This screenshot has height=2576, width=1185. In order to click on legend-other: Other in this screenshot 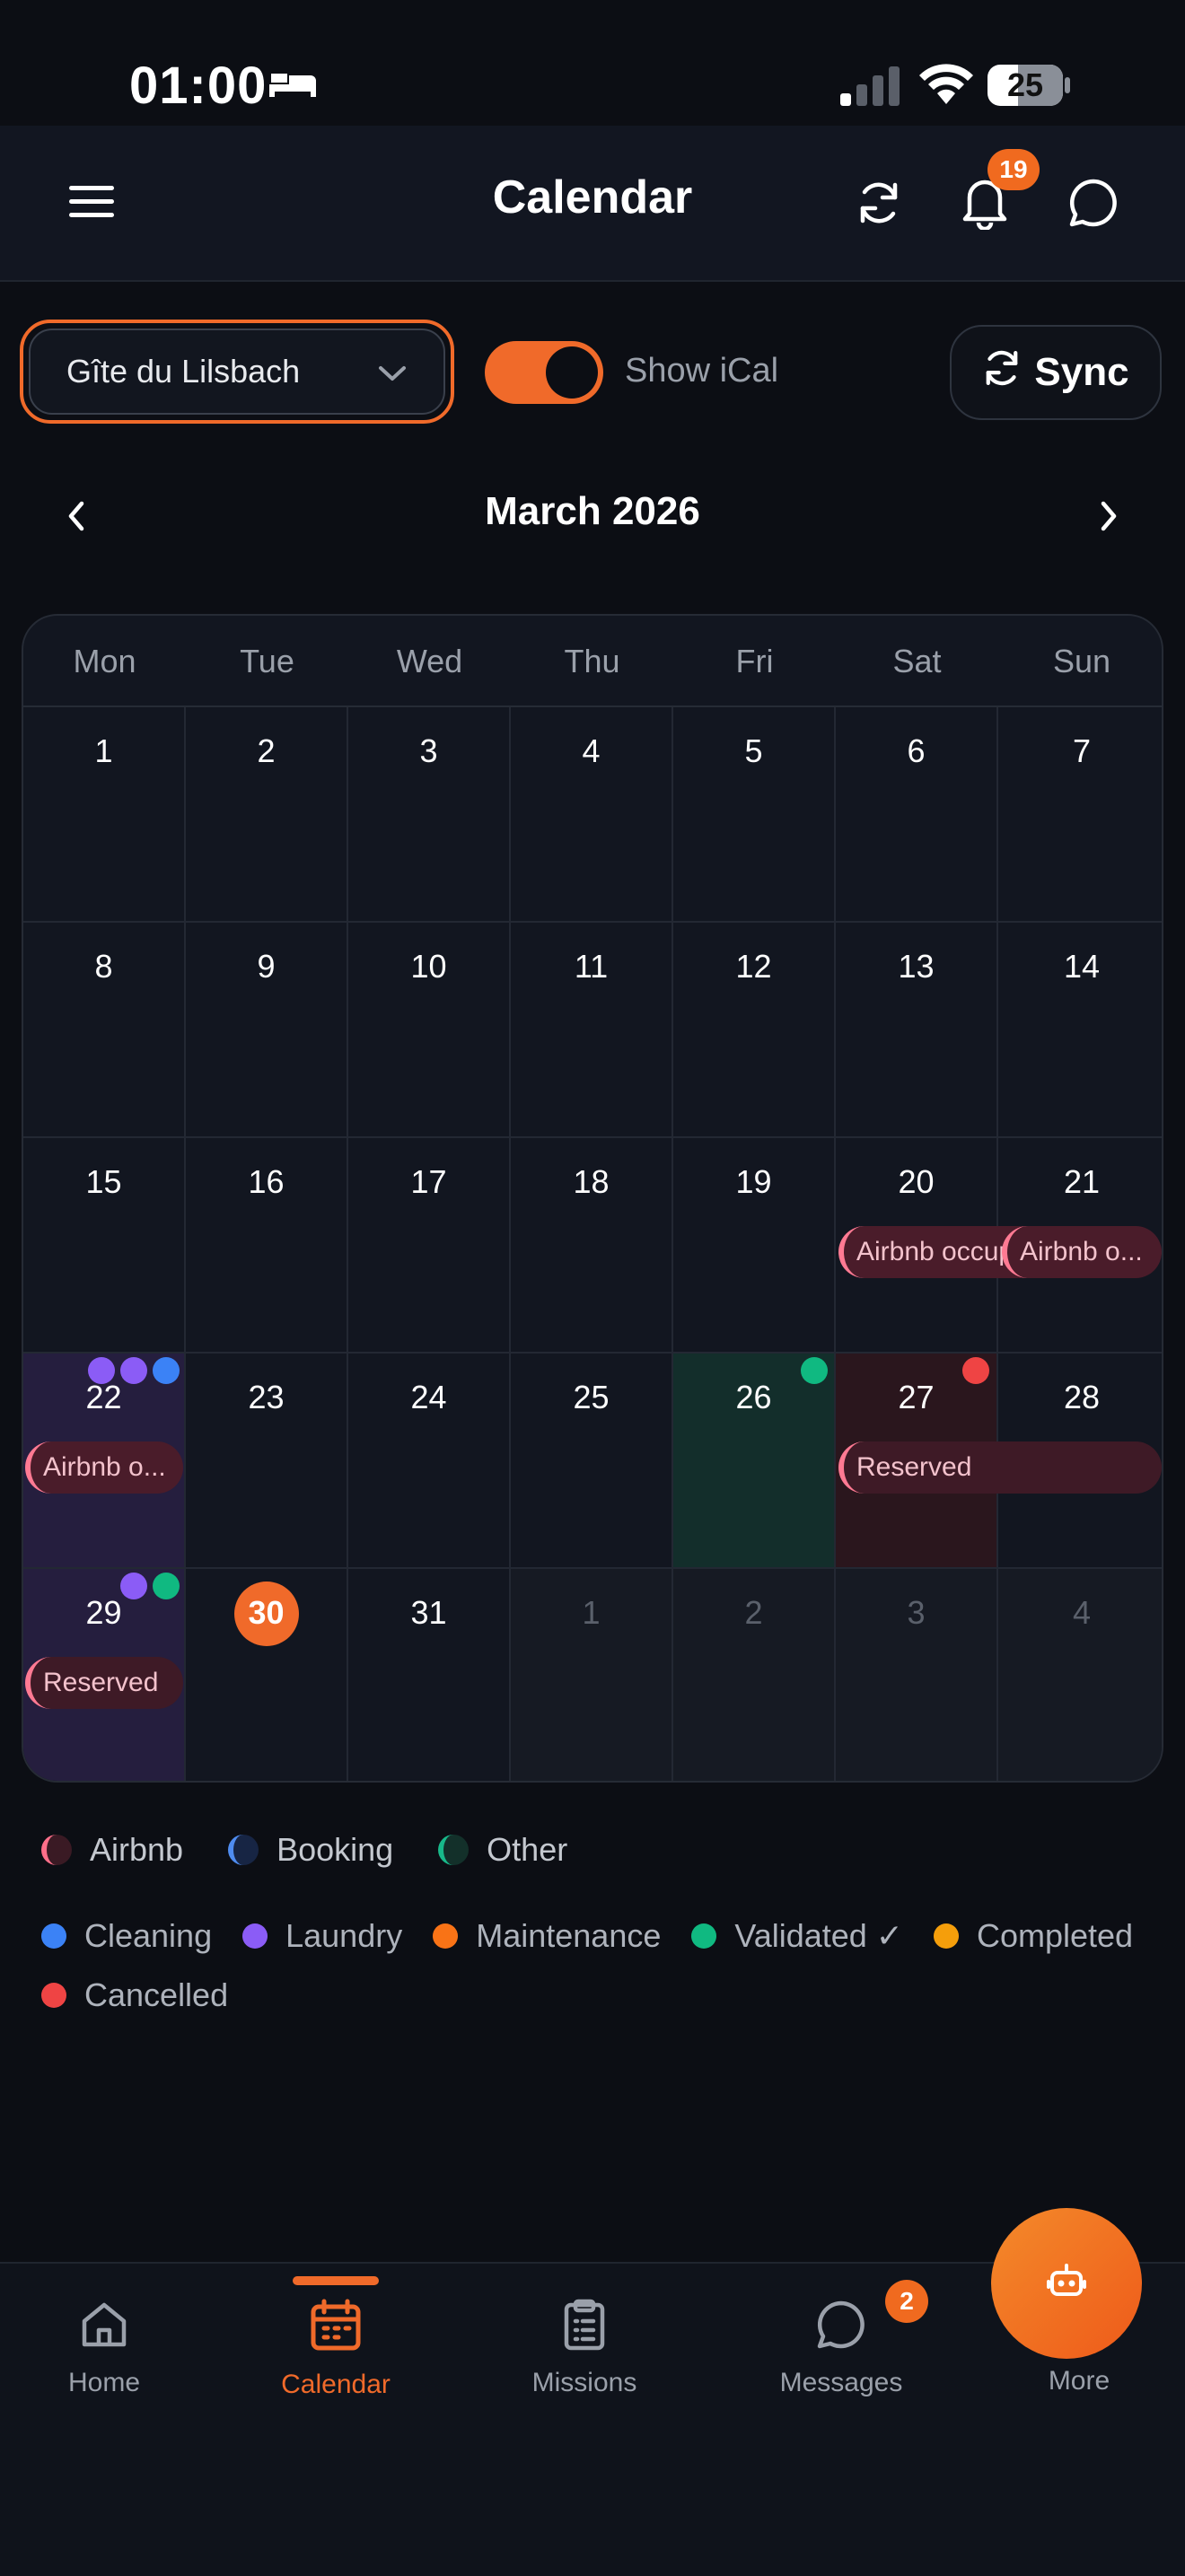, I will do `click(502, 1850)`.